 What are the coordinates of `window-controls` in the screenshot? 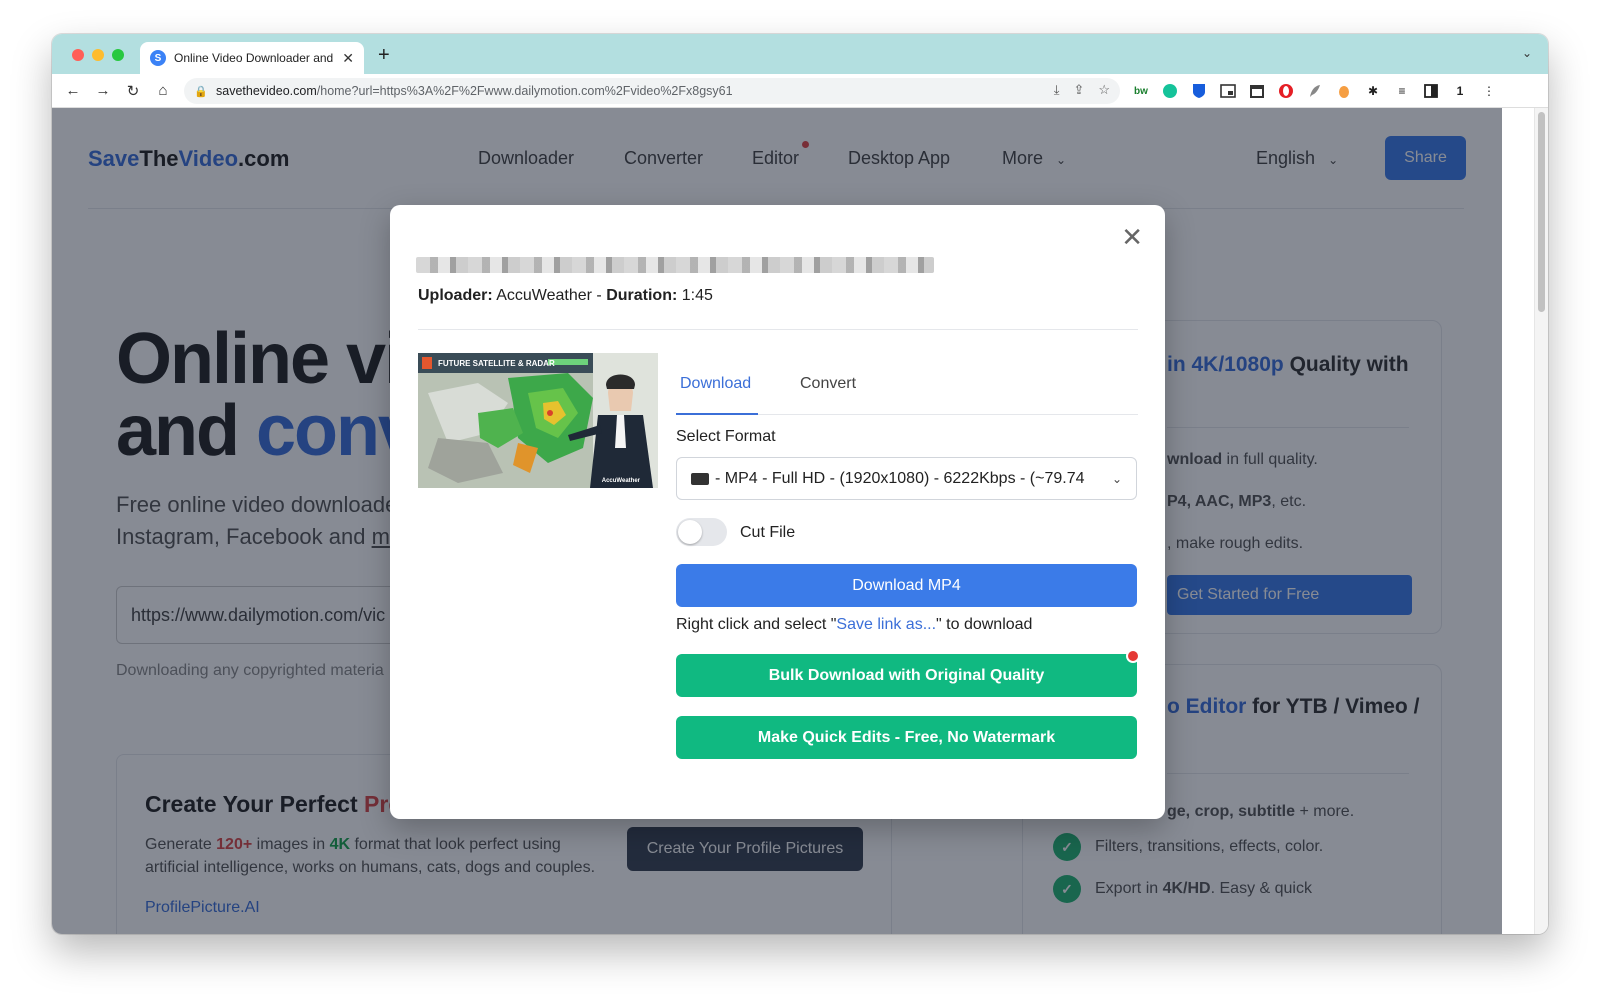 It's located at (98, 55).